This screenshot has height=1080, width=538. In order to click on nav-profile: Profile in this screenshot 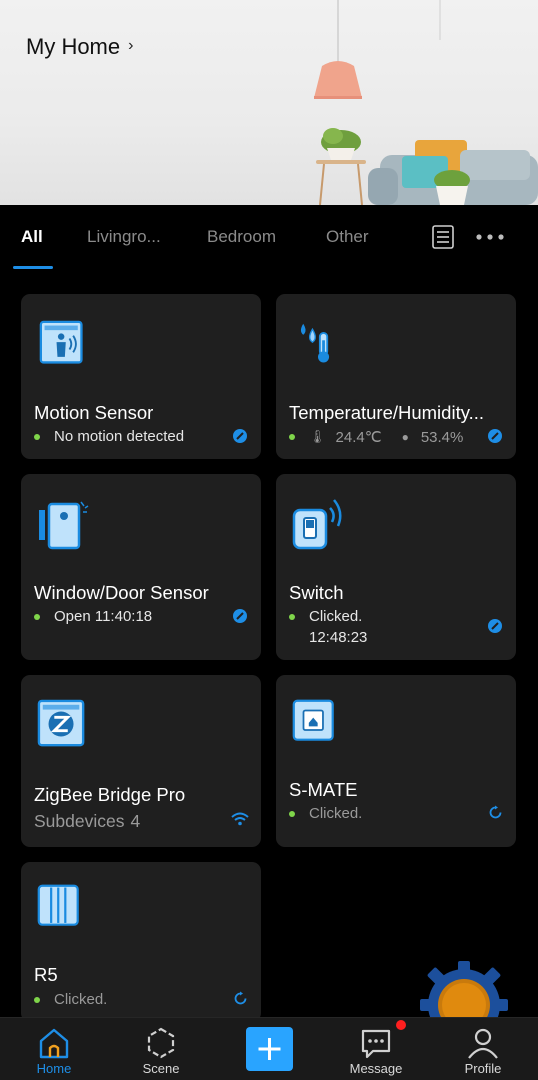, I will do `click(483, 1049)`.